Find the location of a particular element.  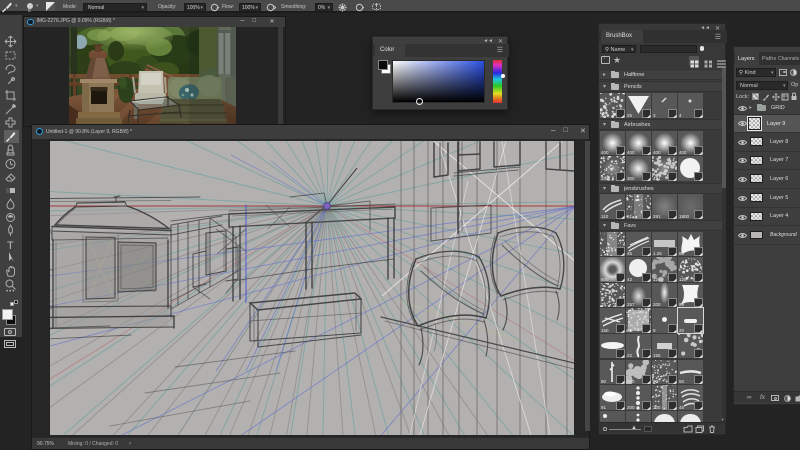

svg-text: T is located at coordinates (10, 245).